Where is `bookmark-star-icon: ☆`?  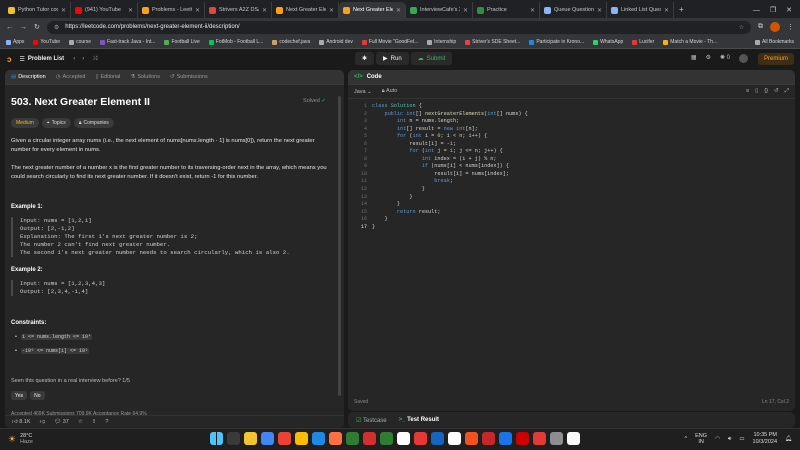
bookmark-star-icon: ☆ is located at coordinates (741, 27).